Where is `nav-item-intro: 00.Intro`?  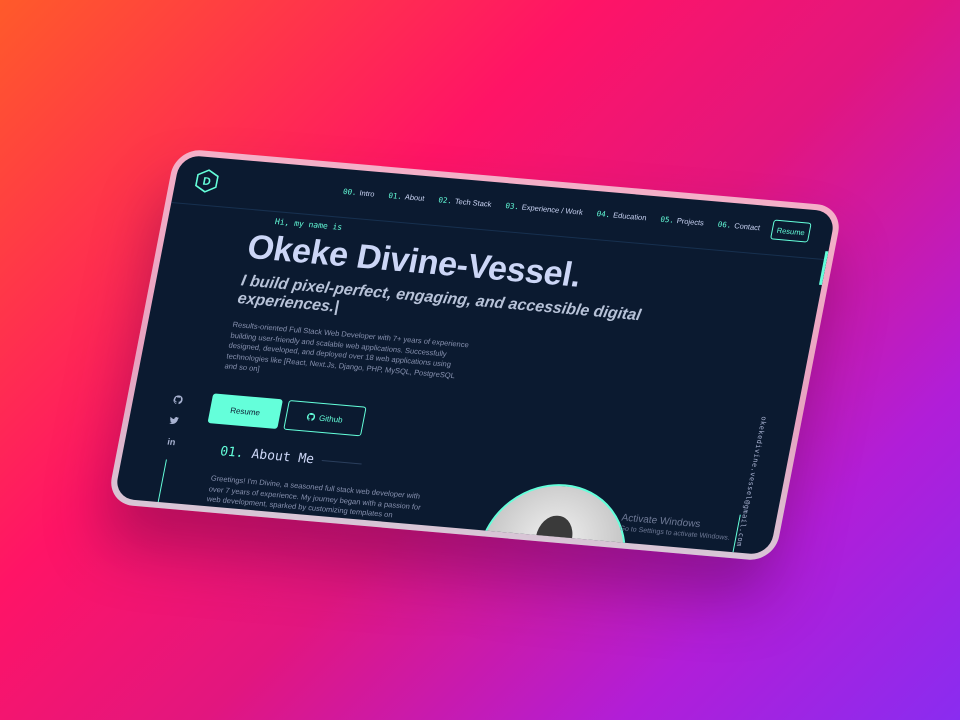
nav-item-intro: 00.Intro is located at coordinates (358, 193).